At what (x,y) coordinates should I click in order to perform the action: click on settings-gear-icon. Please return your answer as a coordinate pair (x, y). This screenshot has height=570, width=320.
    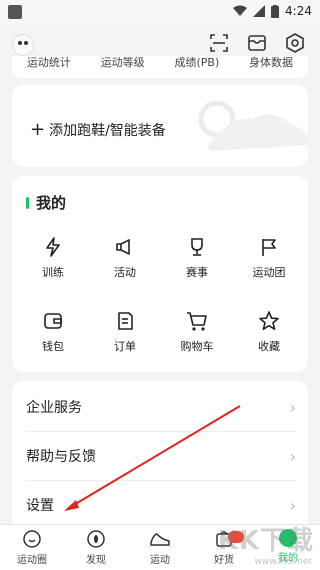
    Looking at the image, I should click on (295, 43).